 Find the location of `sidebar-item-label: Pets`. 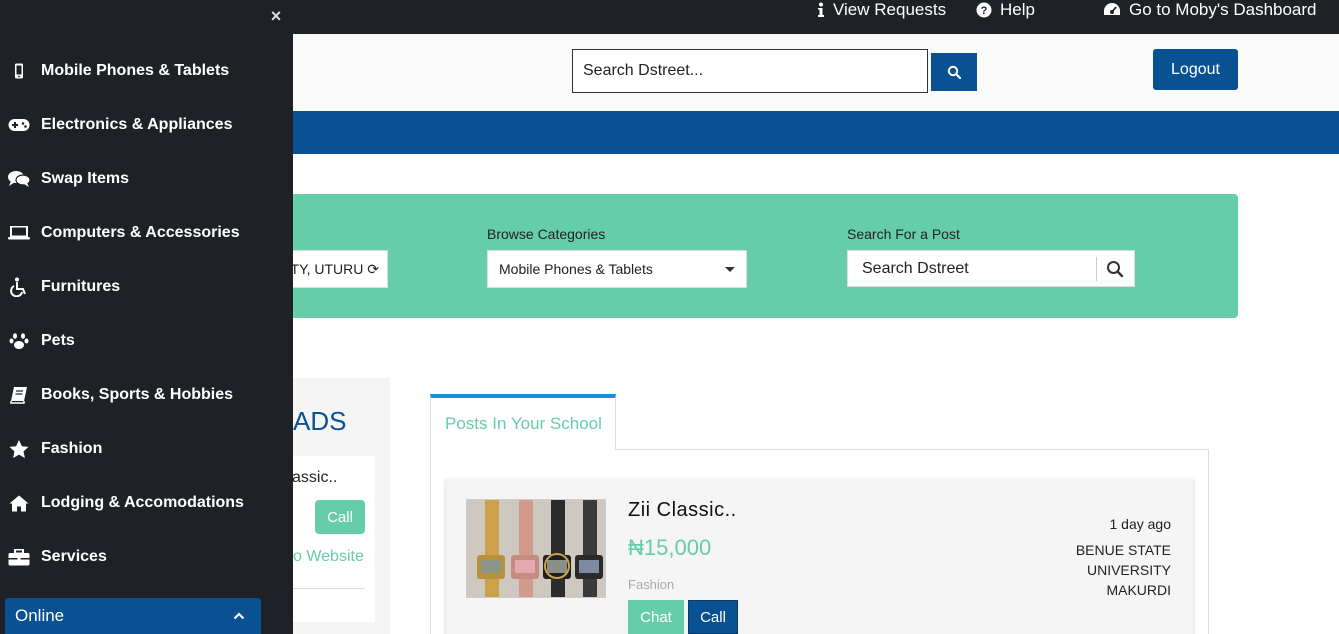

sidebar-item-label: Pets is located at coordinates (58, 340).